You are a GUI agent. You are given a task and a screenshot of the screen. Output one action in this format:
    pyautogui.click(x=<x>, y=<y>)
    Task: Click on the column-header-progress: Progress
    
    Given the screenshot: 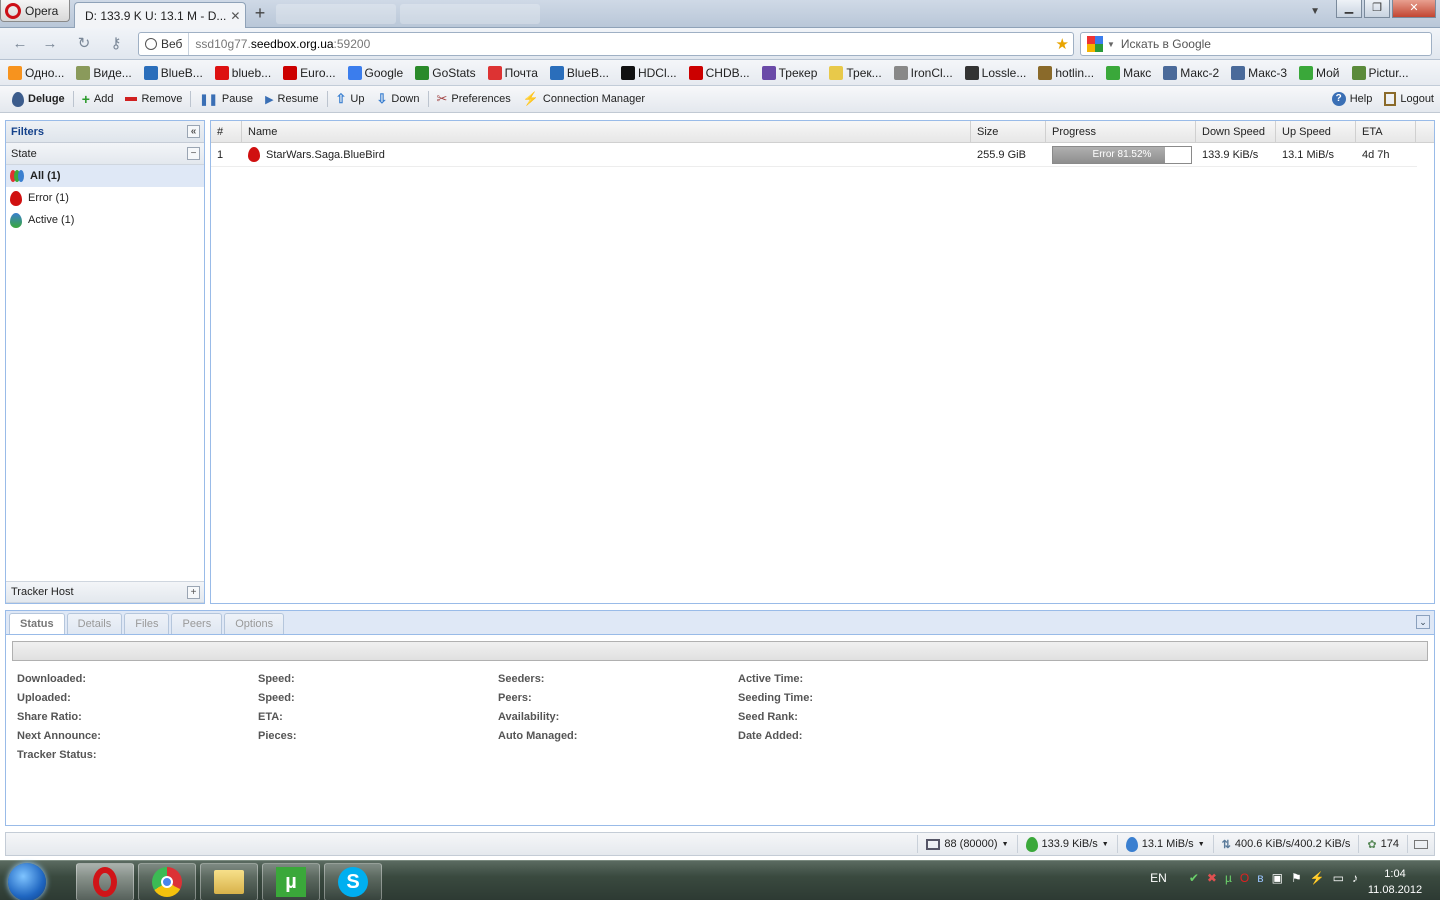 What is the action you would take?
    pyautogui.click(x=1121, y=131)
    